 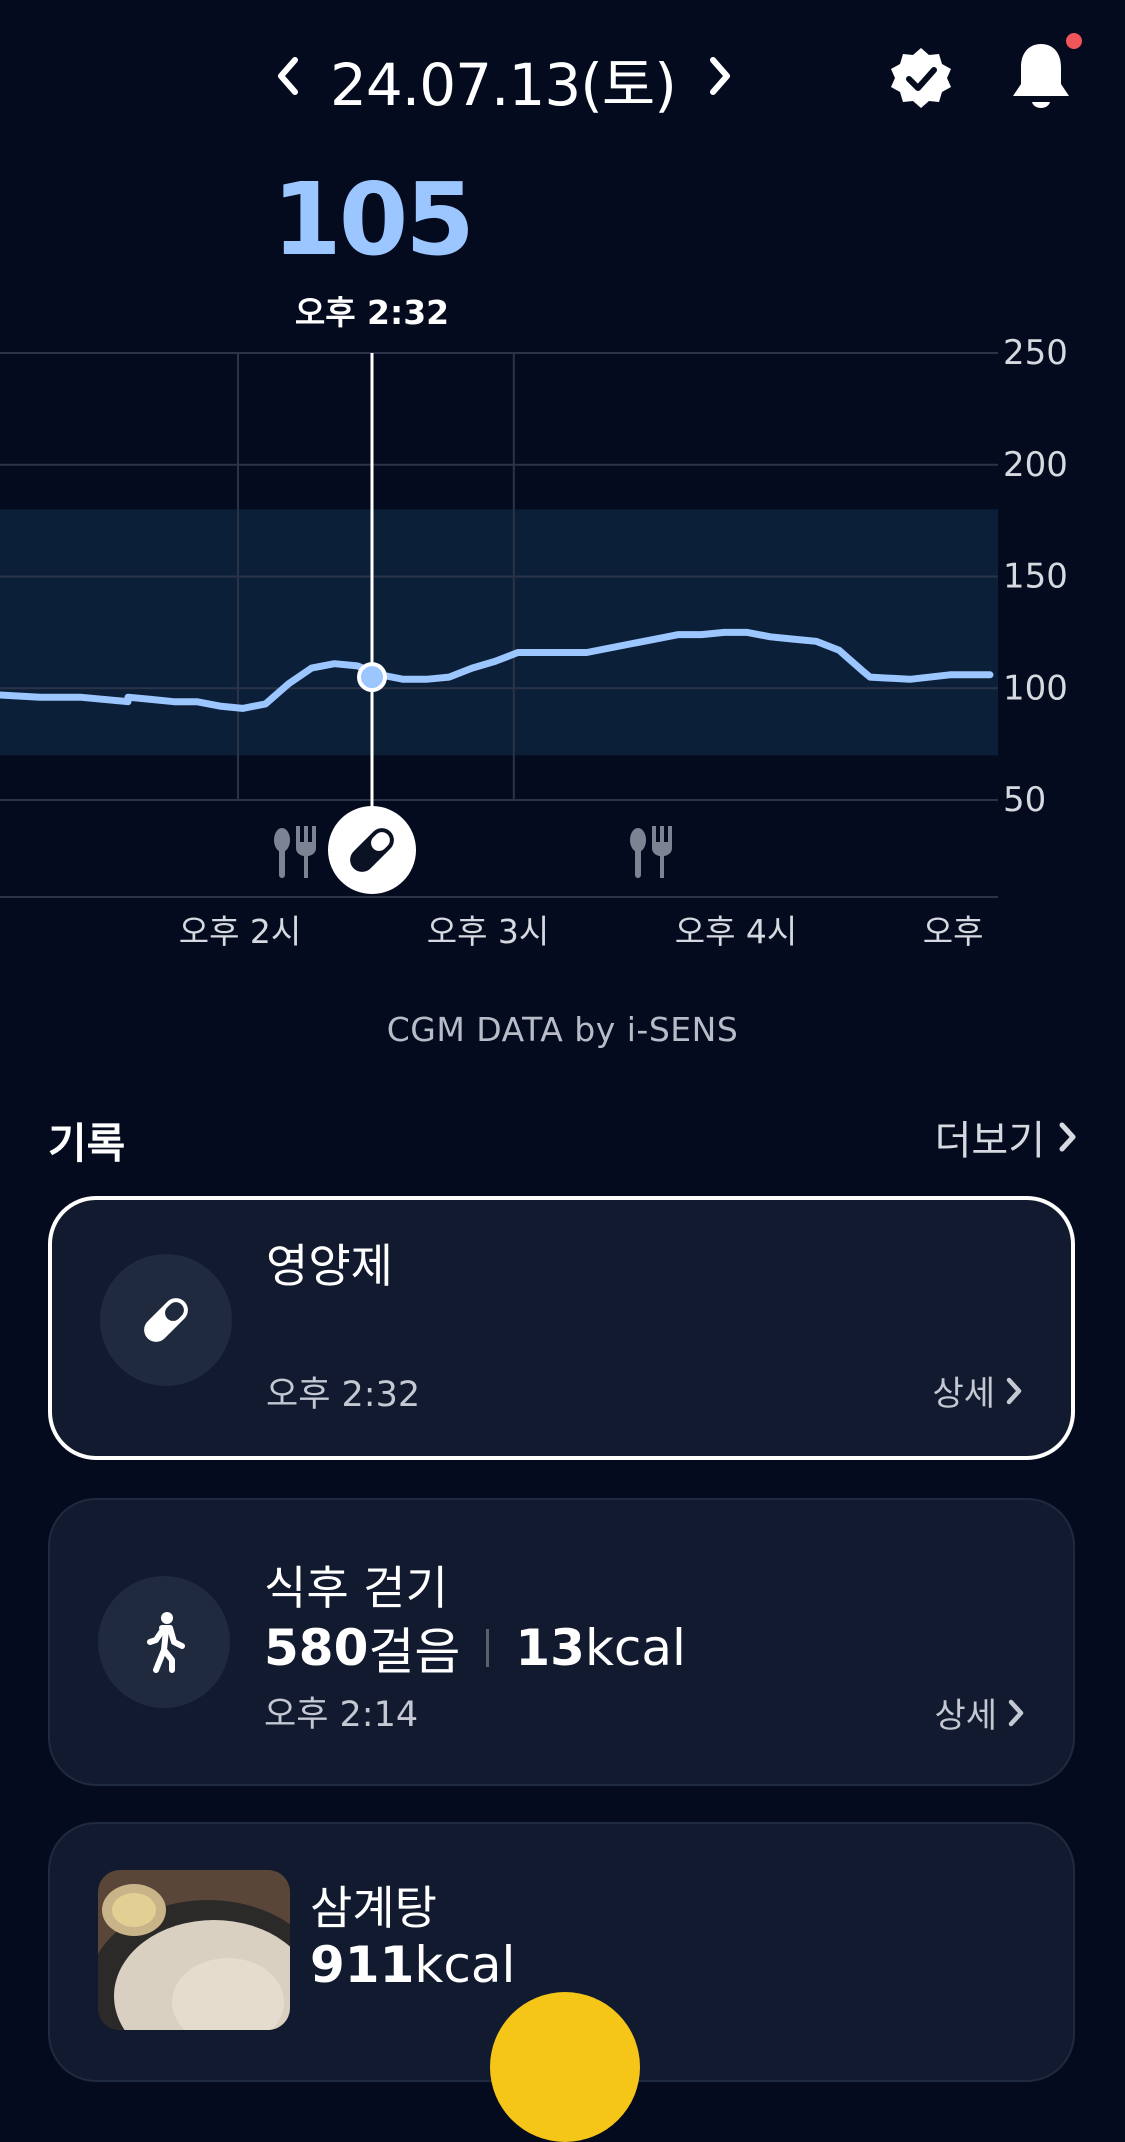 What do you see at coordinates (1041, 76) in the screenshot?
I see `bell-icon` at bounding box center [1041, 76].